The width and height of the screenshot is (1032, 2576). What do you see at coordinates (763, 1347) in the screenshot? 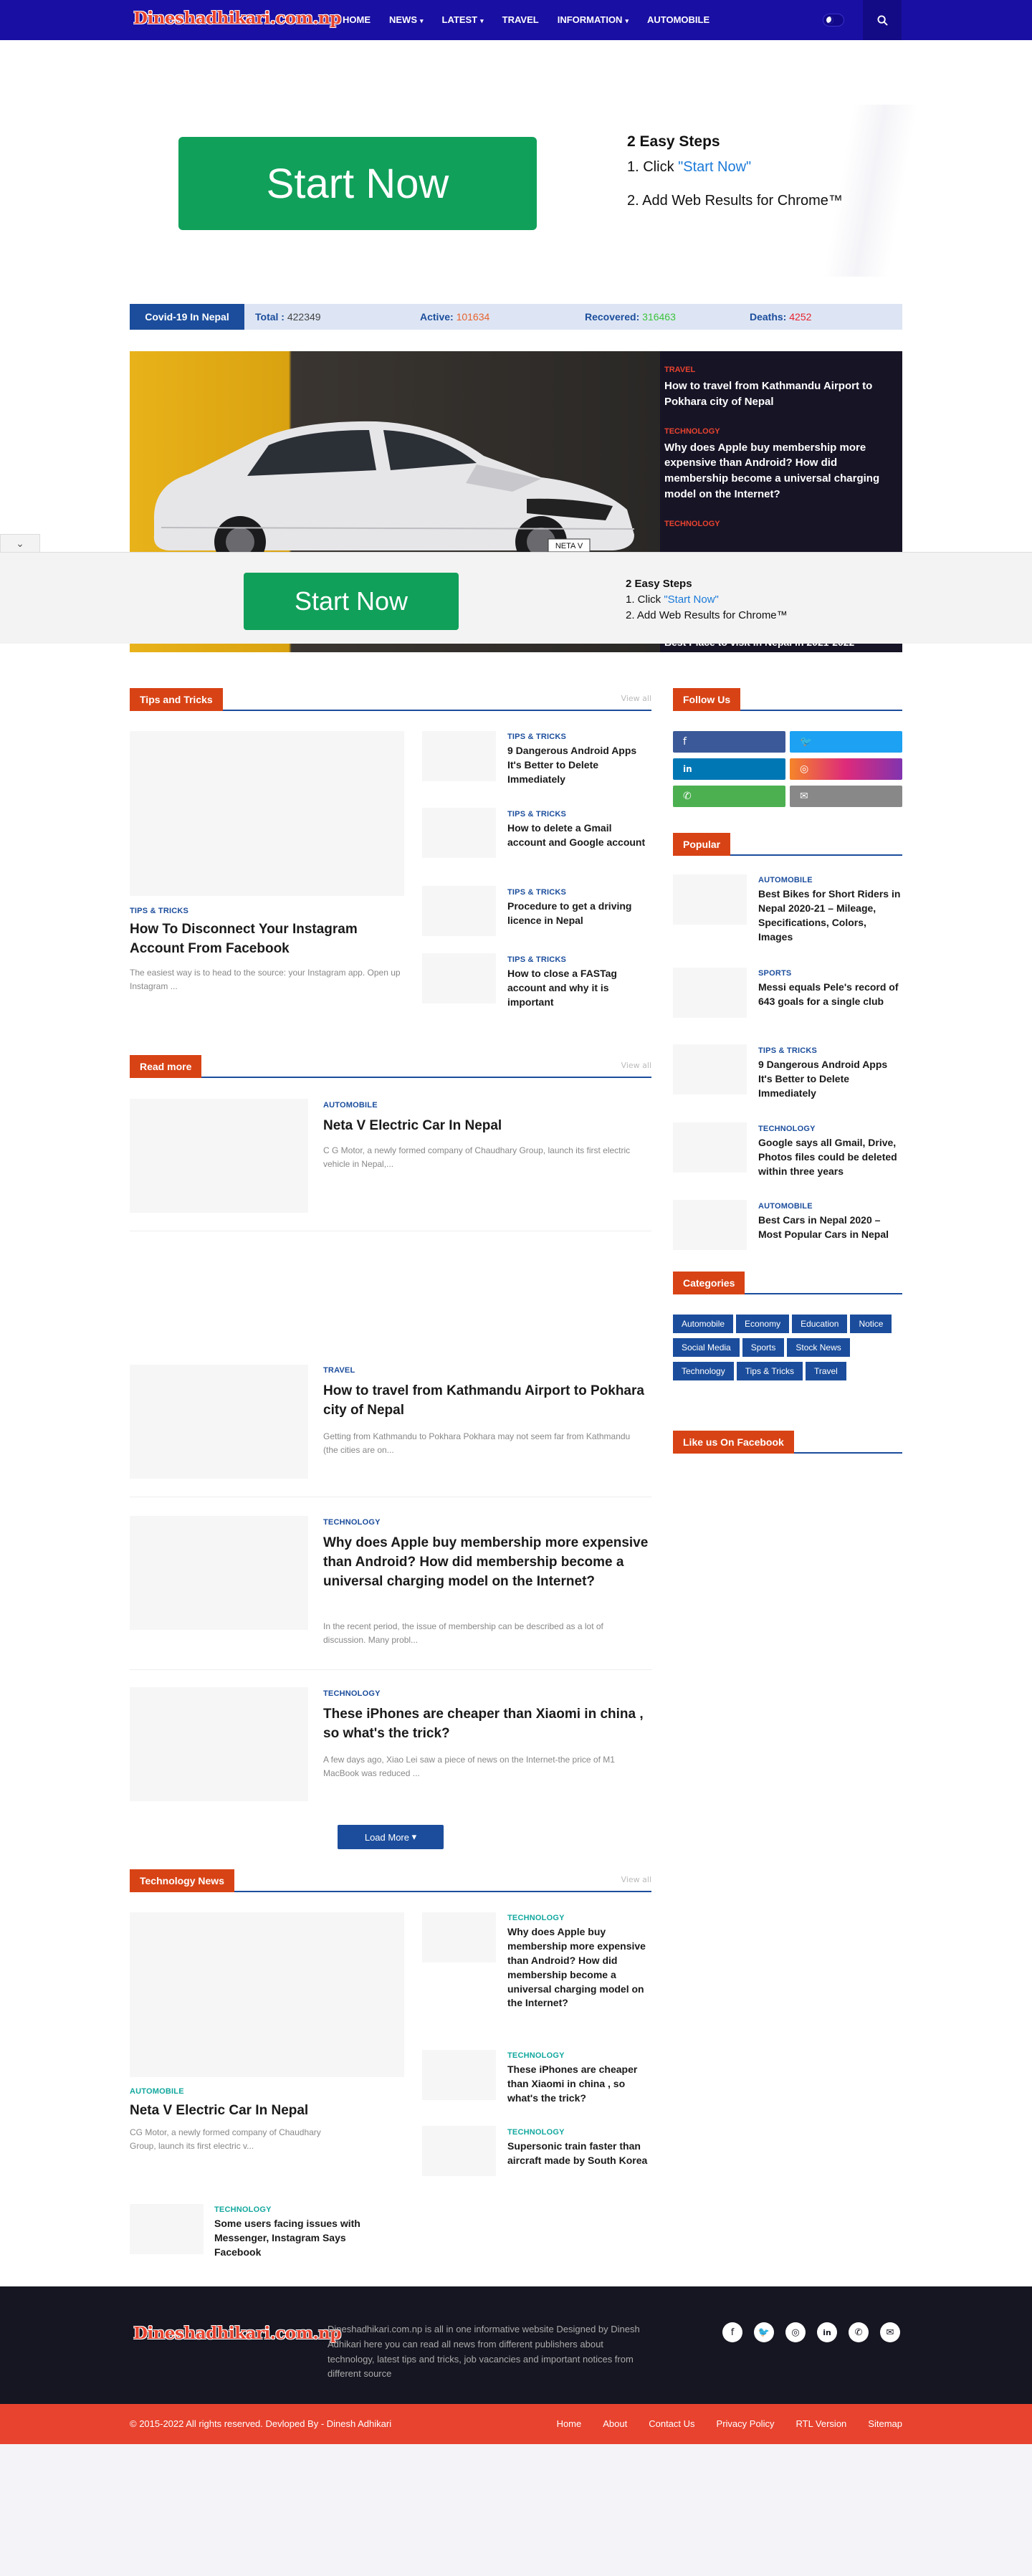
I see `category-tag: Sports` at bounding box center [763, 1347].